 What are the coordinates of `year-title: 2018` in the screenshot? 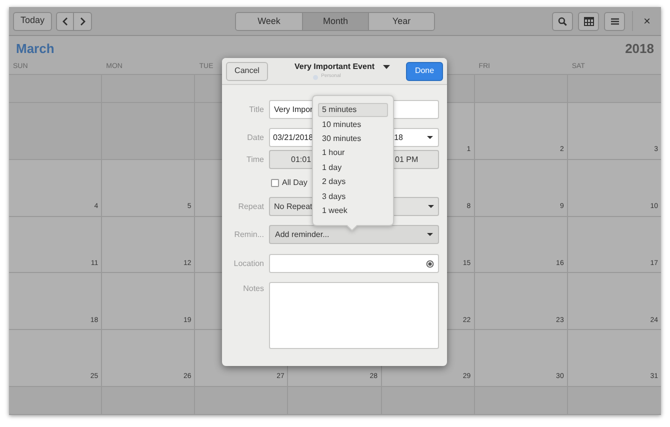 It's located at (639, 49).